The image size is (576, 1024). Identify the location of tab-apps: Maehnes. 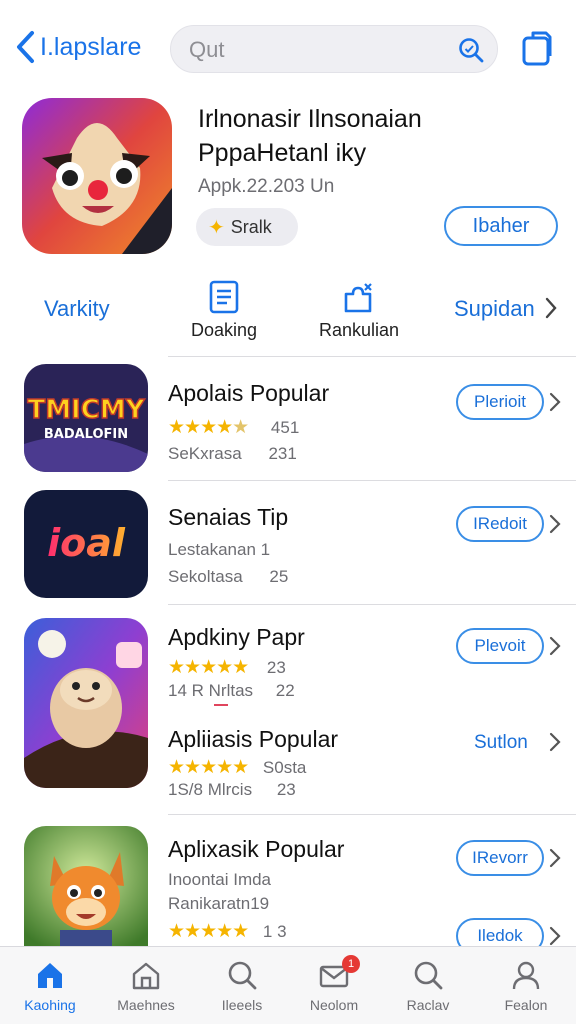
(146, 986).